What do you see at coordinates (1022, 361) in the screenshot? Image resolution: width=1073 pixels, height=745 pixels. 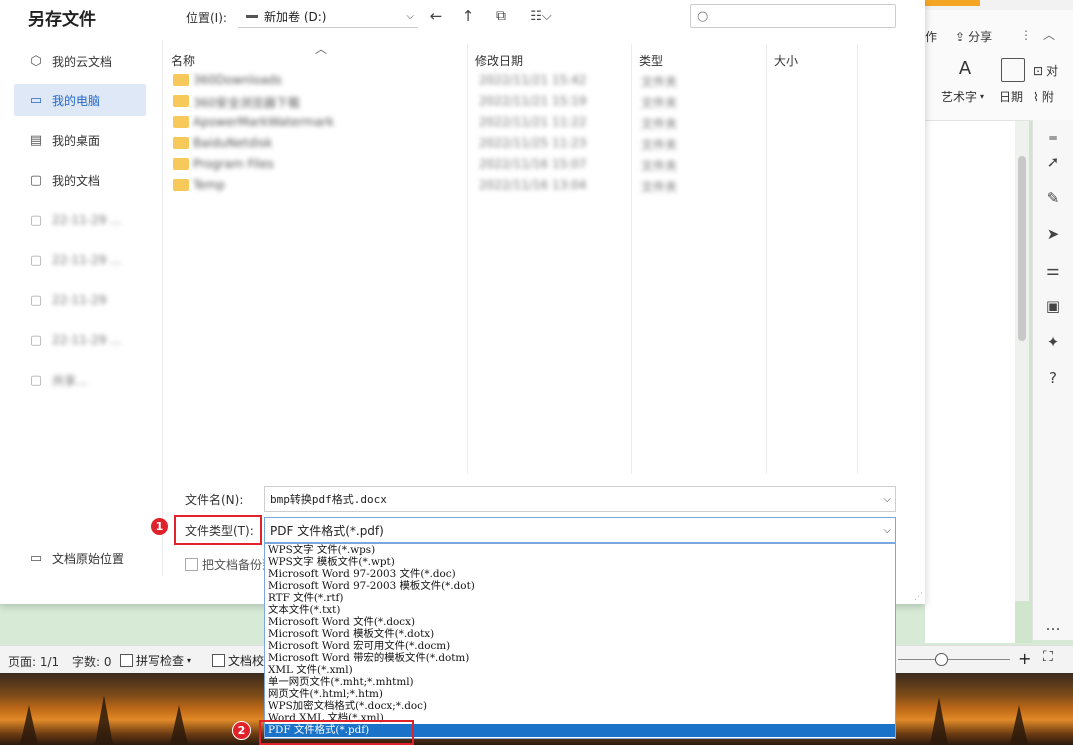 I see `vertical-scrollbar` at bounding box center [1022, 361].